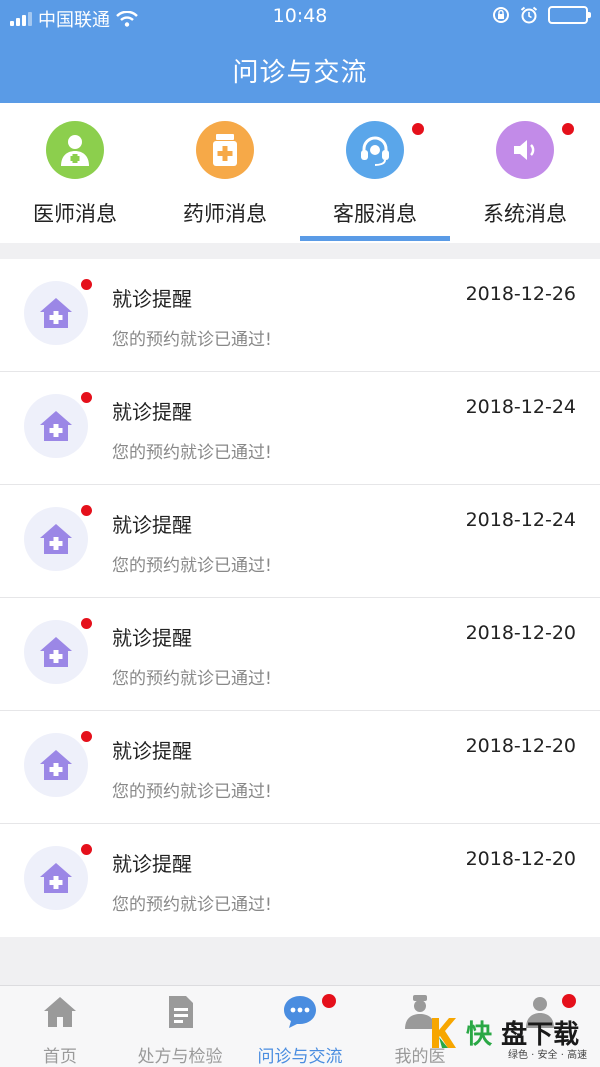 Image resolution: width=600 pixels, height=1067 pixels. What do you see at coordinates (300, 73) in the screenshot?
I see `page-title: 问诊与交流` at bounding box center [300, 73].